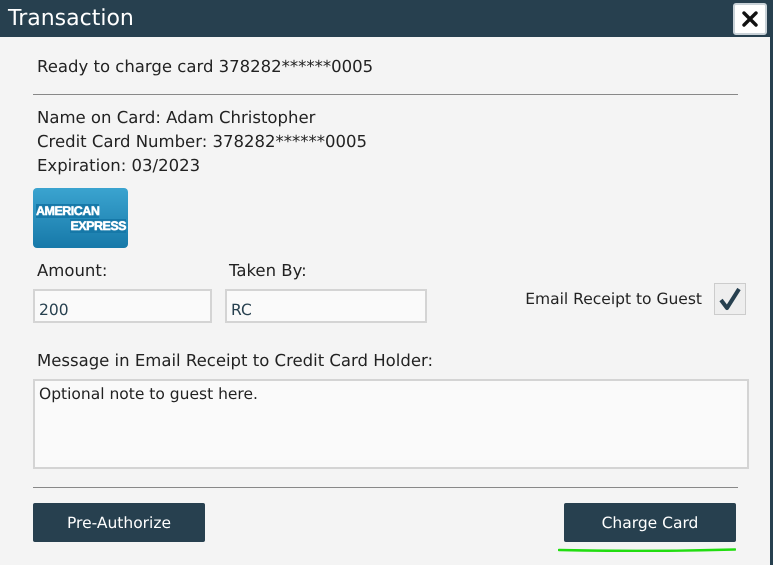  Describe the element at coordinates (72, 271) in the screenshot. I see `field-label: Amount:` at that location.